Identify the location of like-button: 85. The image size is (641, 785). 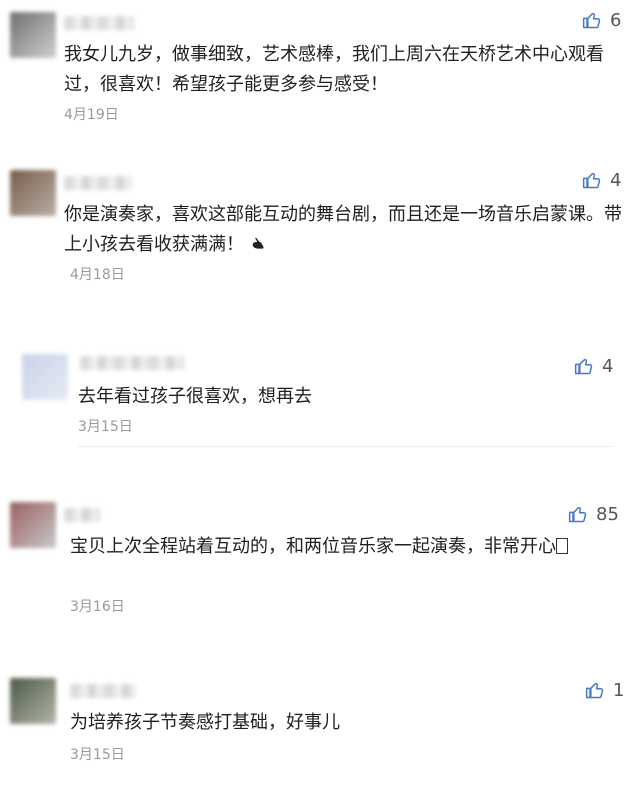
(593, 514).